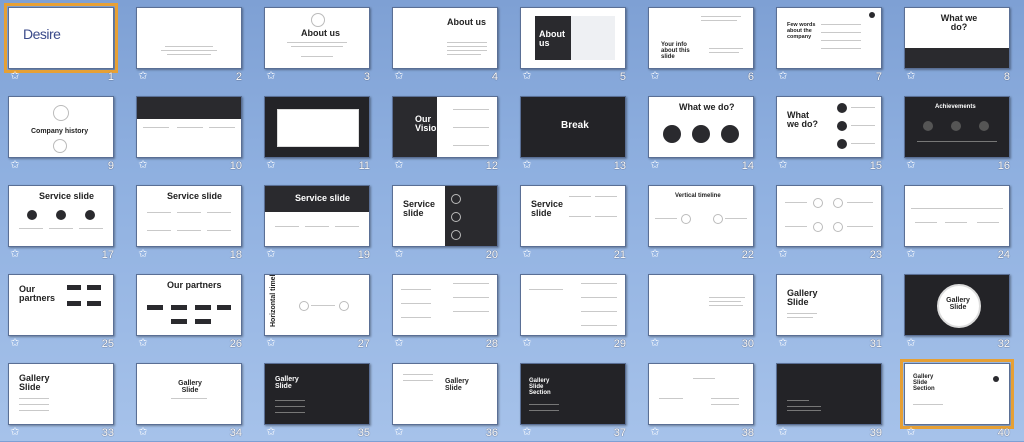  Describe the element at coordinates (572, 310) in the screenshot. I see `slide-thumbnail-29: ✩ 29` at that location.